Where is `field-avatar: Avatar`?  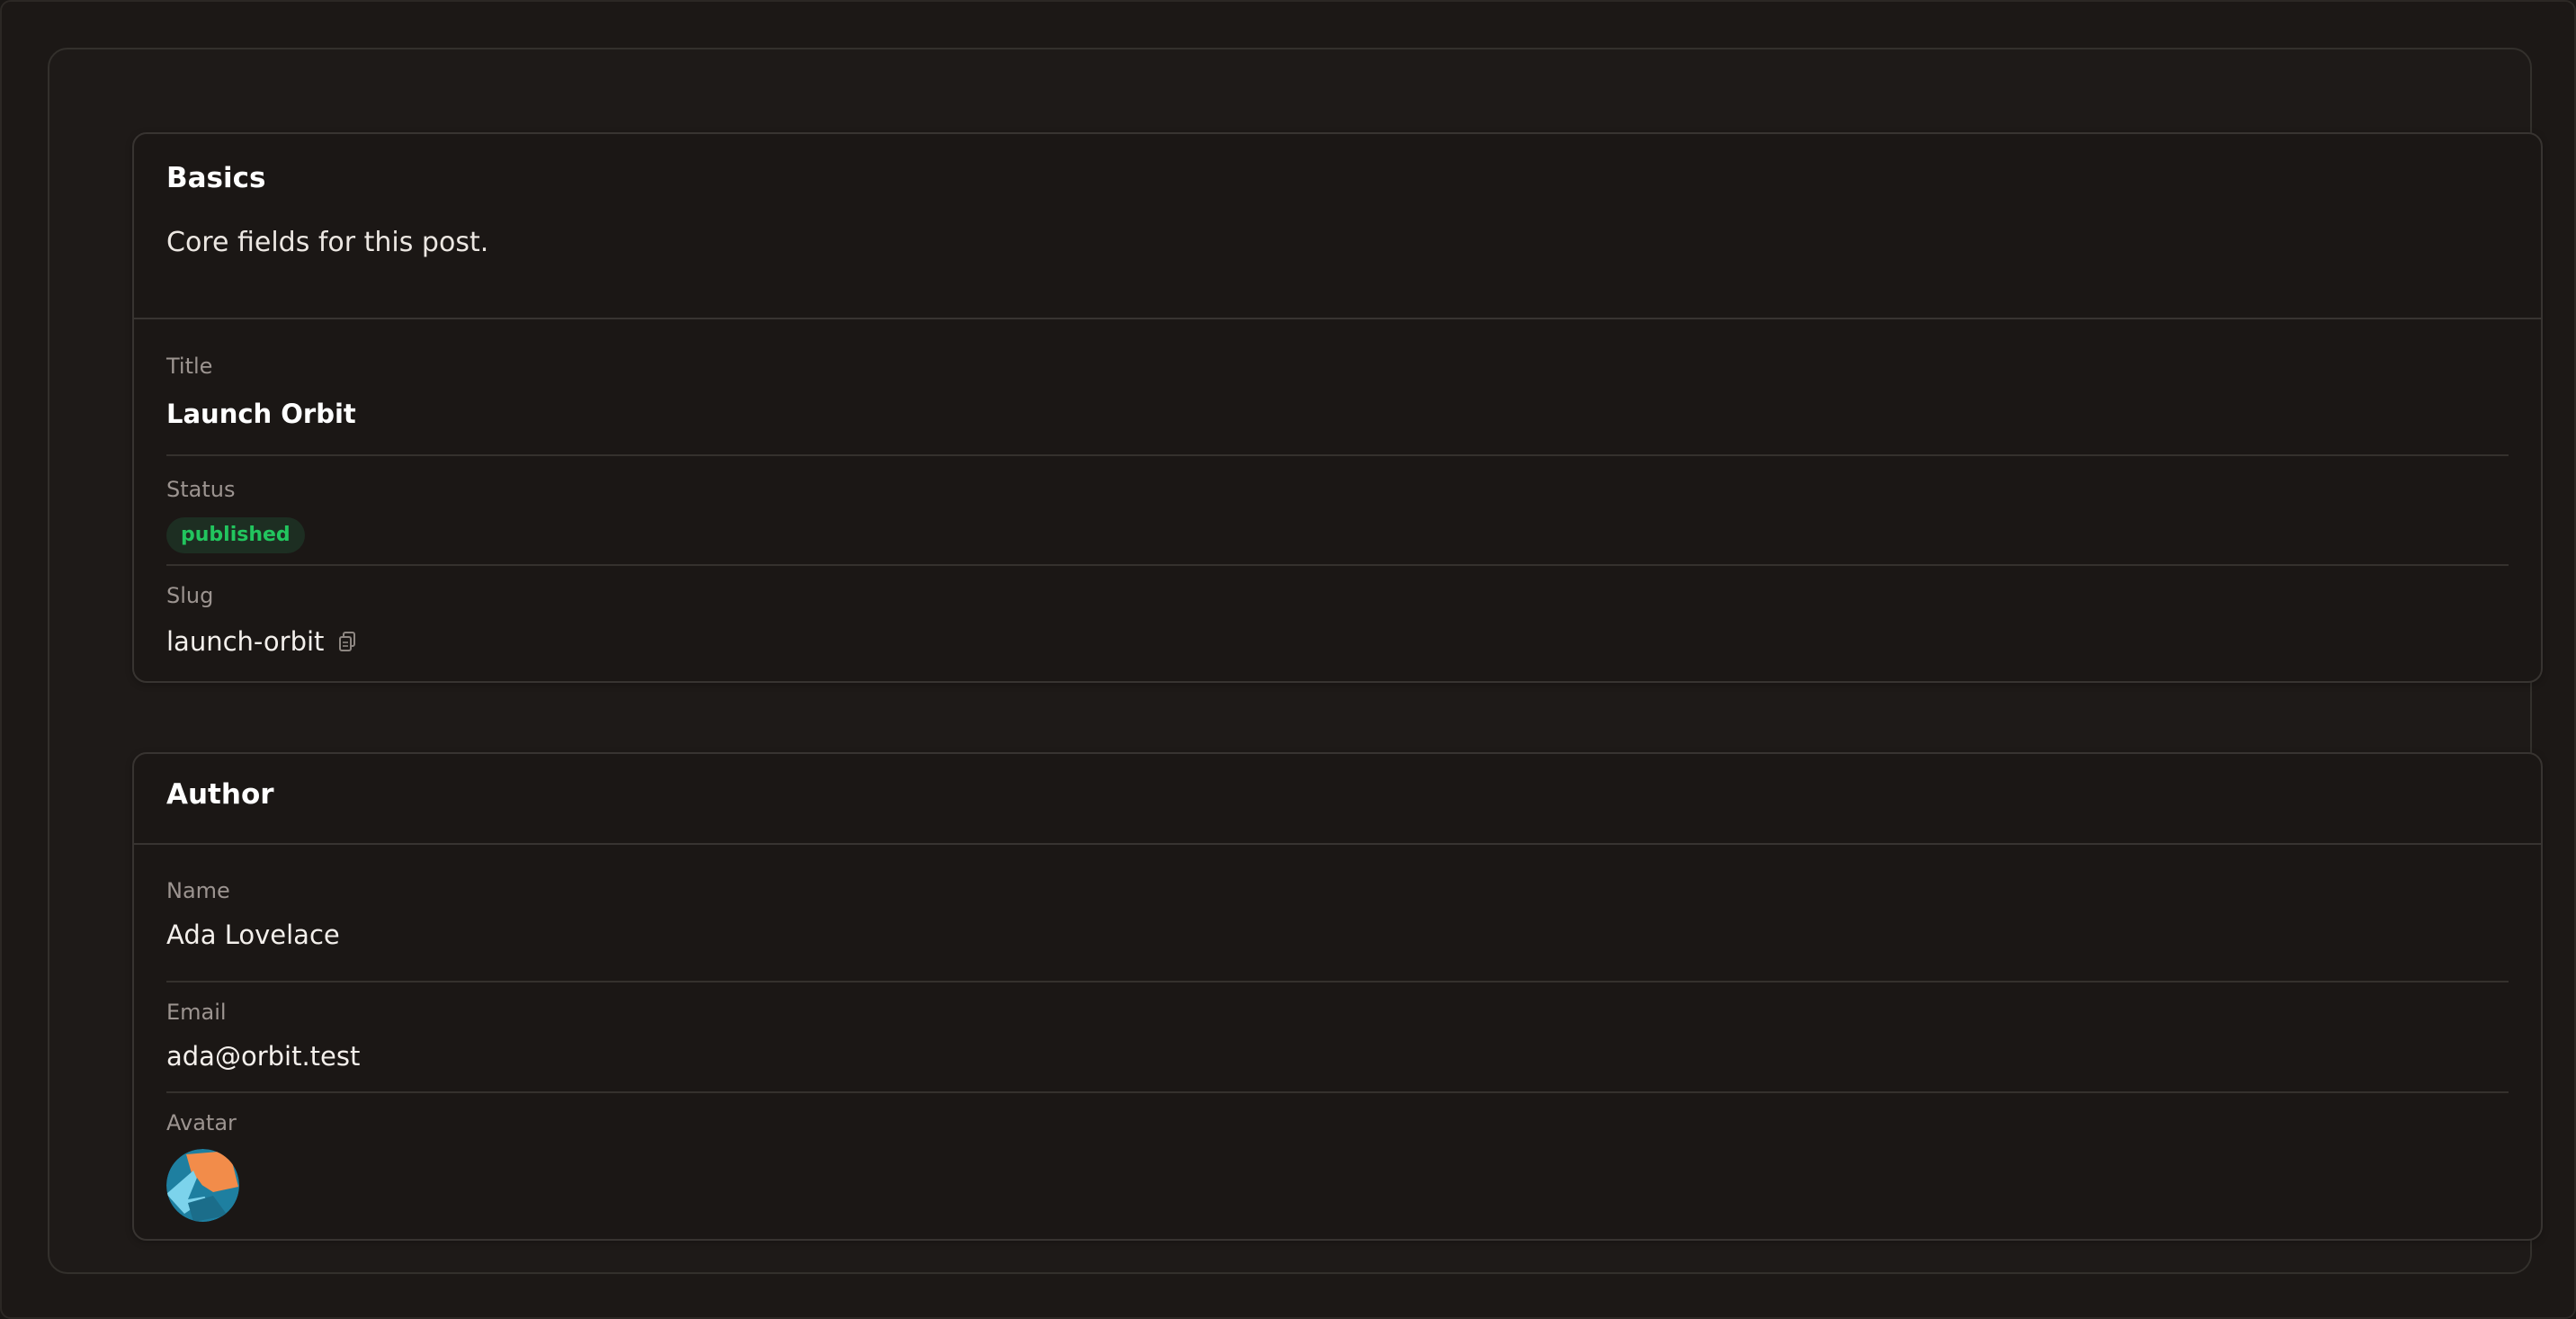
field-avatar: Avatar is located at coordinates (1337, 1165).